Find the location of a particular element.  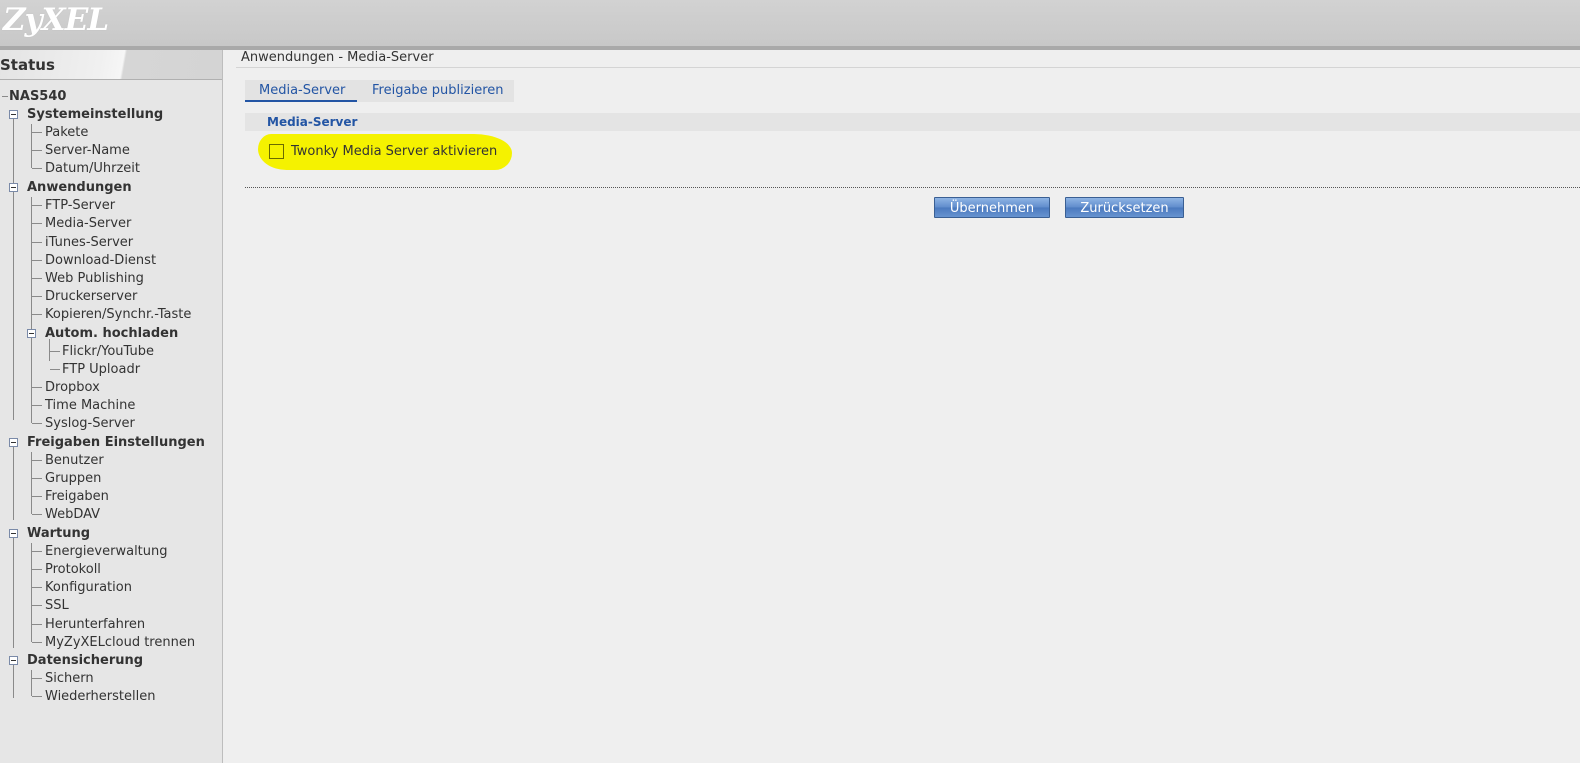

nav-group-anwendungen: Anwendungen is located at coordinates (79, 188).